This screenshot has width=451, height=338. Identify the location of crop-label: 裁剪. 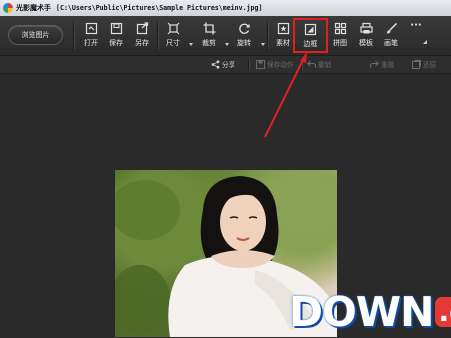
(209, 43).